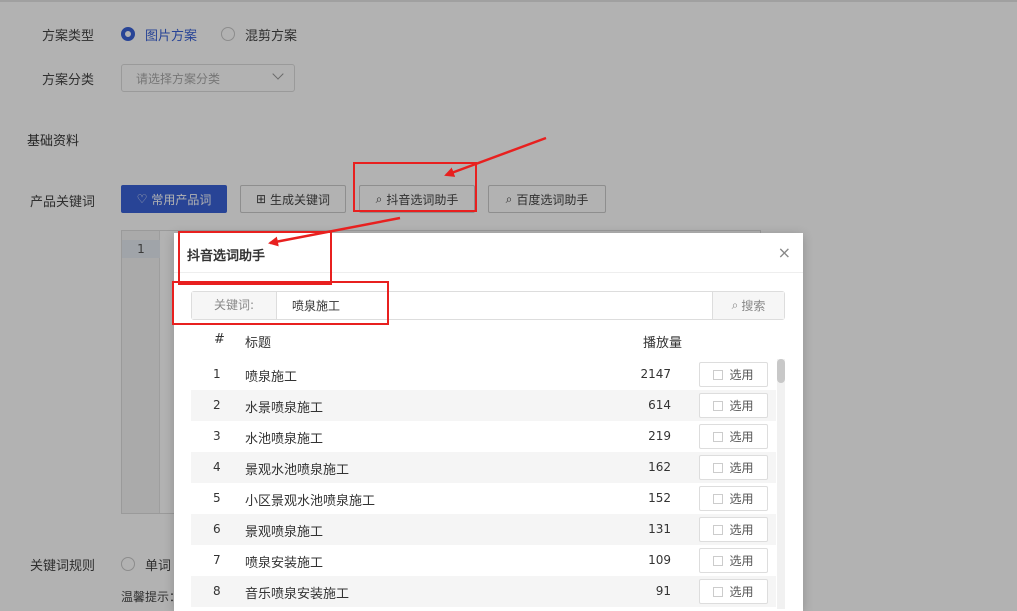 The height and width of the screenshot is (611, 1017). I want to click on row-index: 4, so click(217, 467).